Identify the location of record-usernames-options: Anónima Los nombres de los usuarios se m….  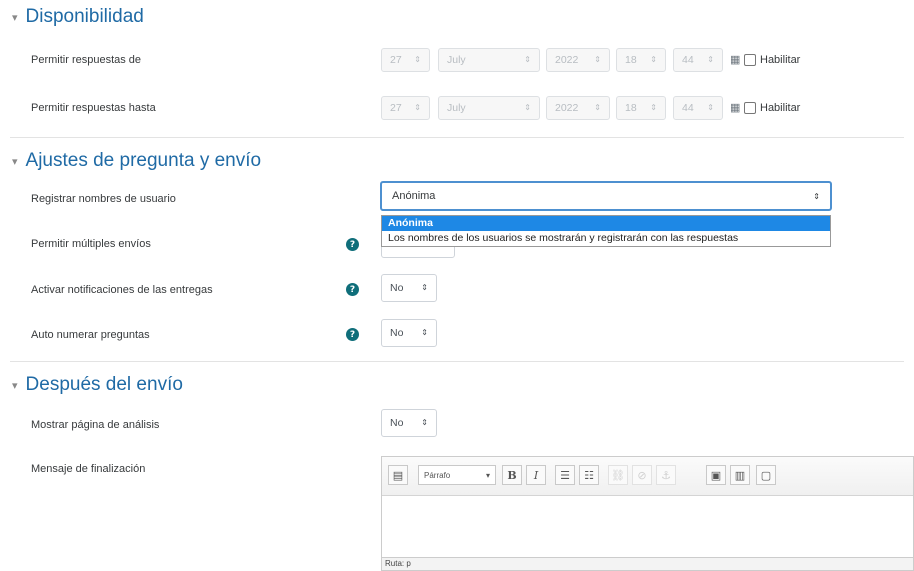
(606, 231).